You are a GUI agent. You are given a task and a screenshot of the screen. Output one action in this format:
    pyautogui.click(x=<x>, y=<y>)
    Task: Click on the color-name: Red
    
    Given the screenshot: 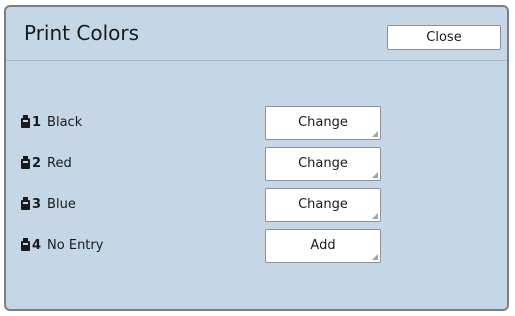 What is the action you would take?
    pyautogui.click(x=59, y=163)
    